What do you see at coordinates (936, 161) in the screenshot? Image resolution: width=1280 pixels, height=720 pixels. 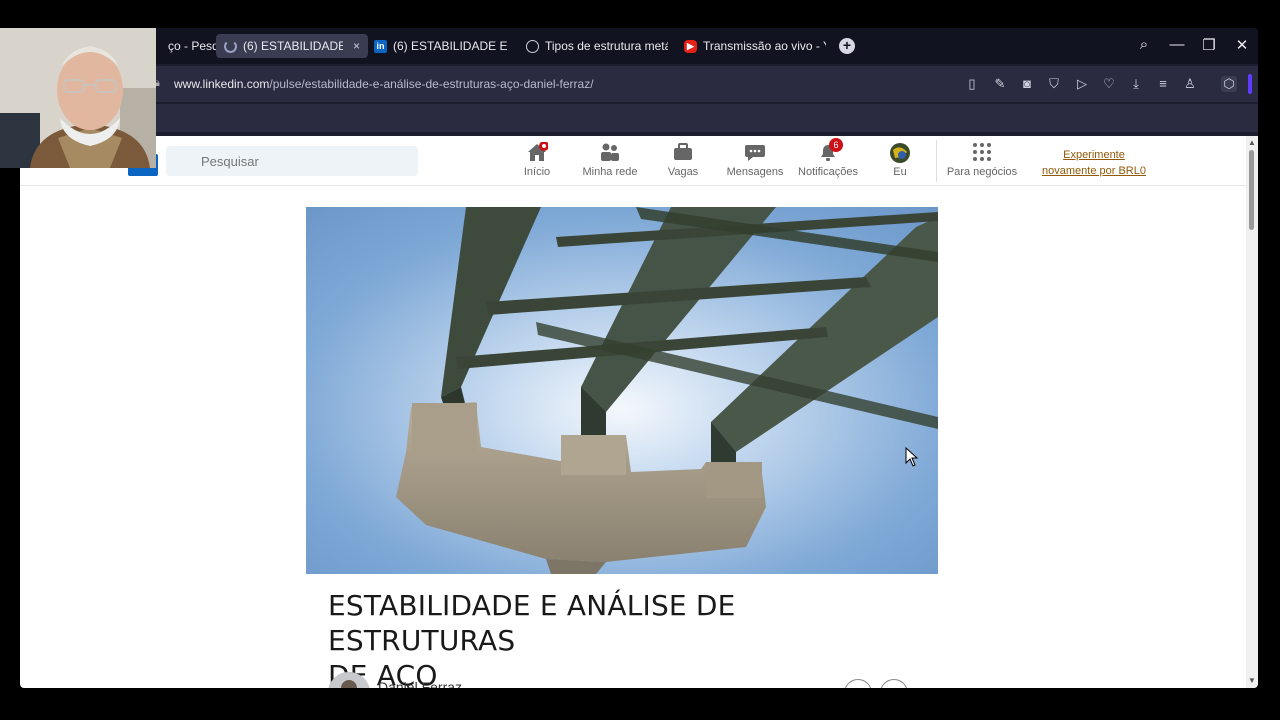 I see `nav-divider` at bounding box center [936, 161].